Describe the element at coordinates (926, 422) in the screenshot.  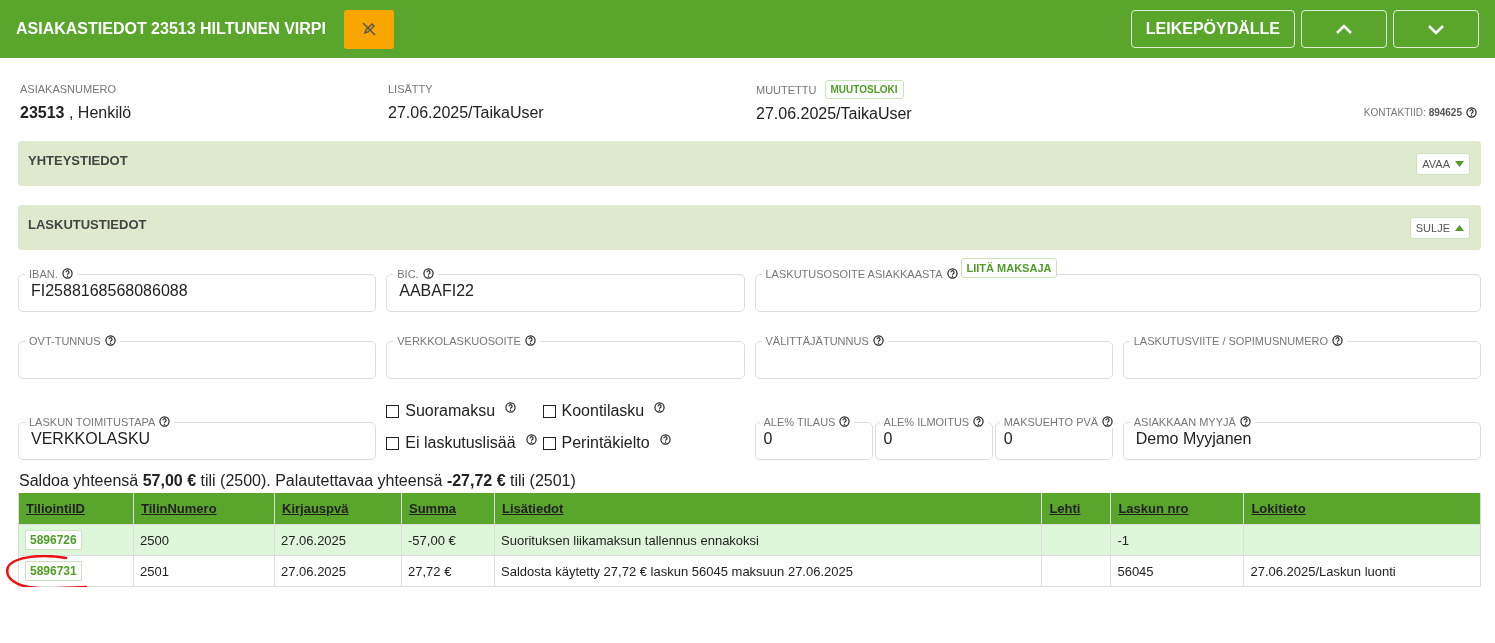
I see `field-label: ALE% ILMOITUS` at that location.